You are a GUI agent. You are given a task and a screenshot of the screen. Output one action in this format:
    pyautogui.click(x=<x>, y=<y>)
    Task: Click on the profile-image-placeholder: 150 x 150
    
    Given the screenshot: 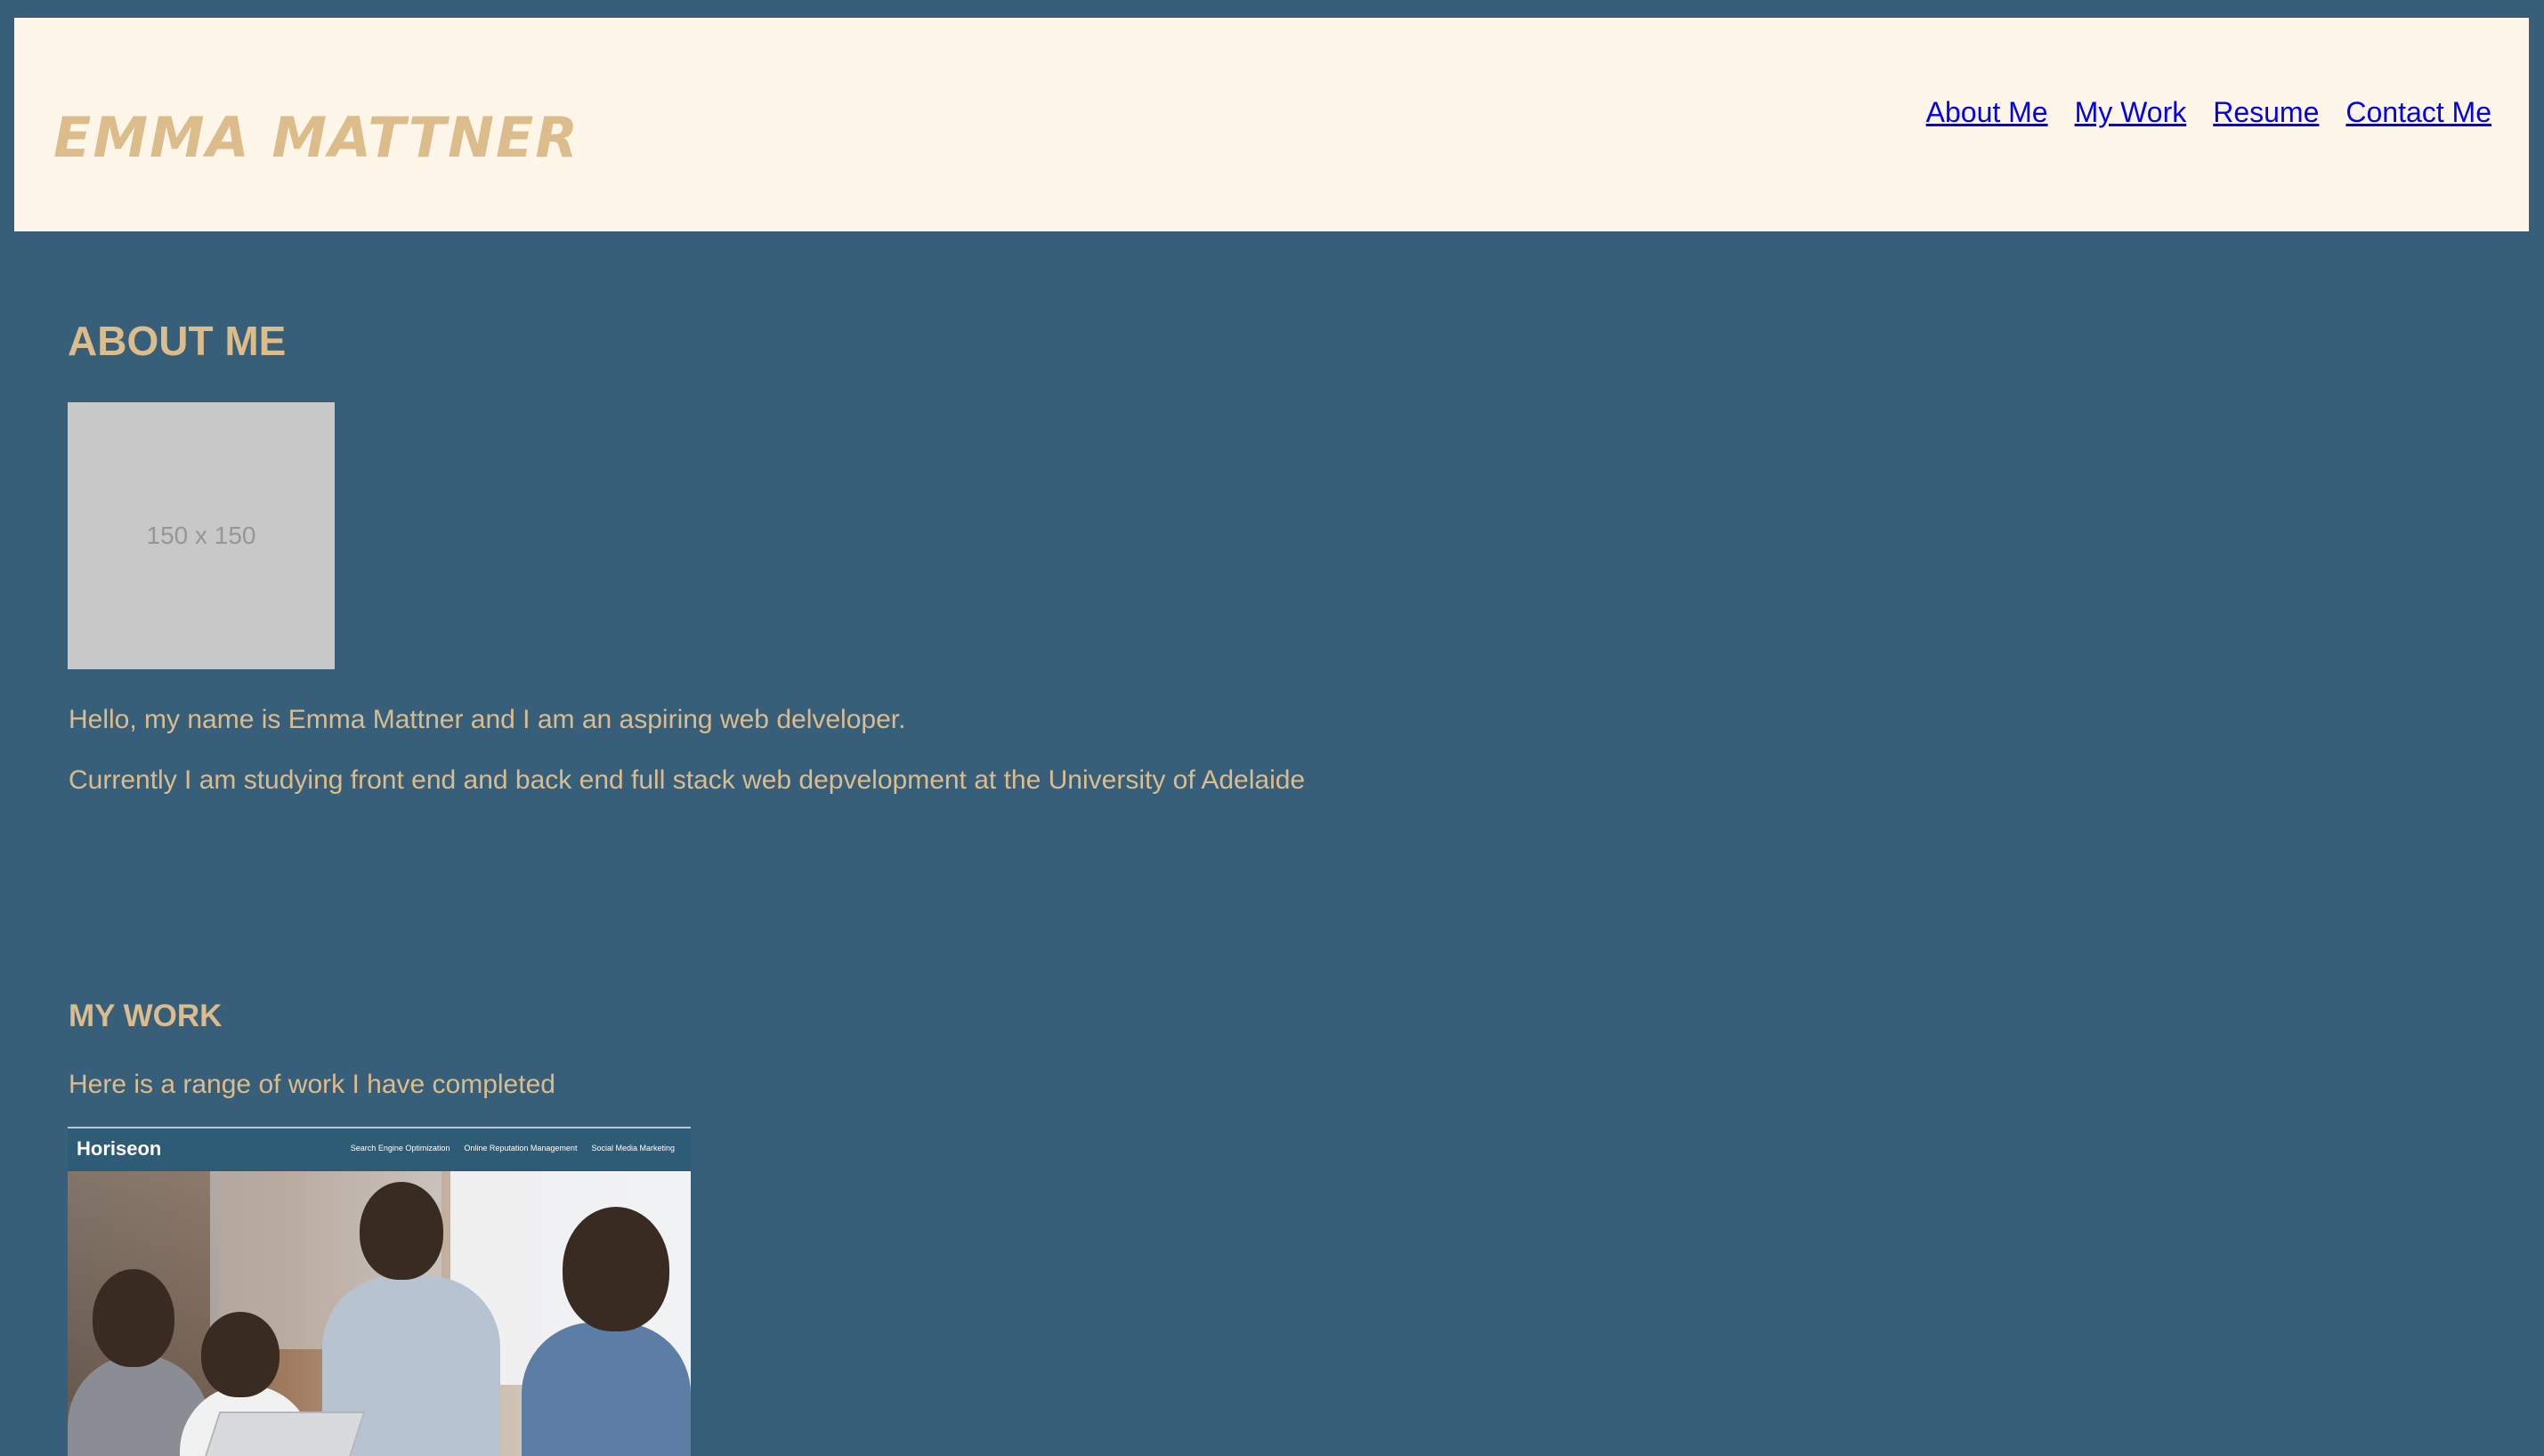 What is the action you would take?
    pyautogui.click(x=201, y=535)
    